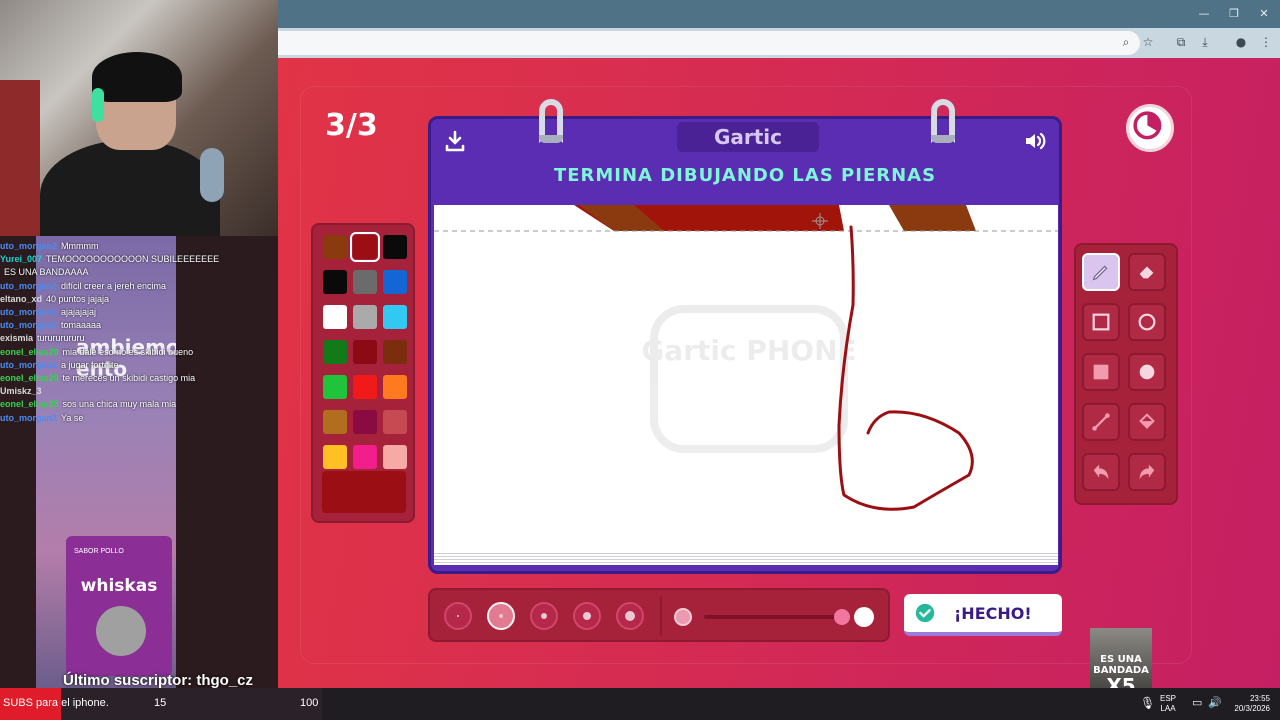 This screenshot has height=720, width=1280. I want to click on menu-kebab-icon: ⋮, so click(1266, 42).